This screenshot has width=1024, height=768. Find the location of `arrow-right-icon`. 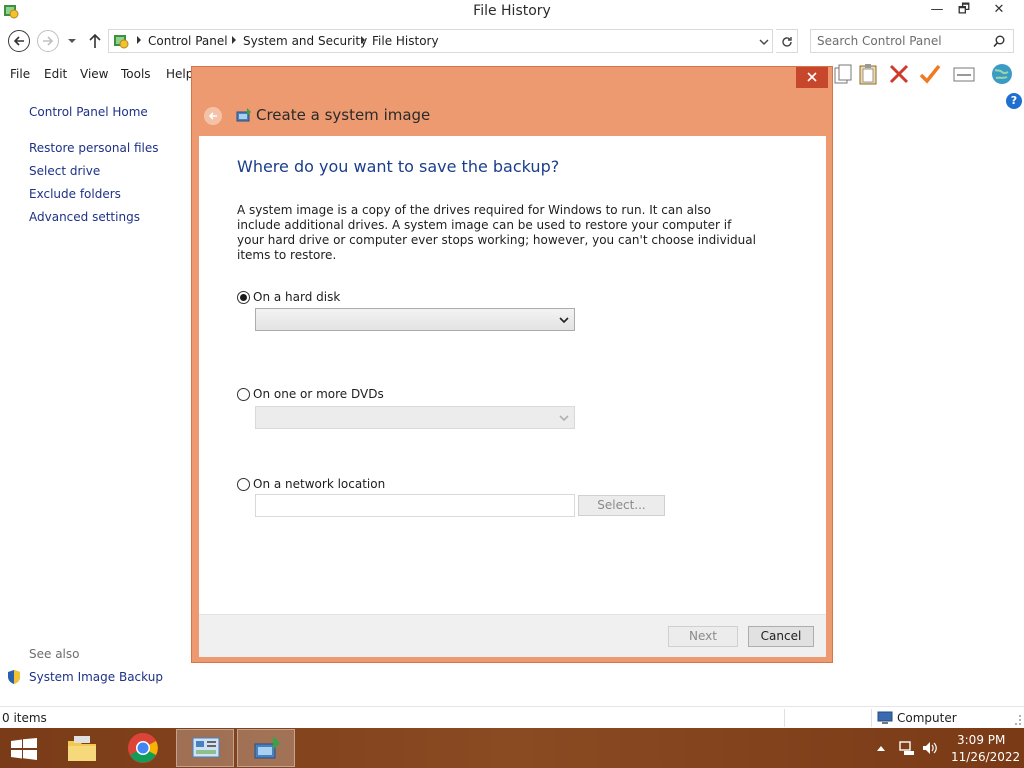

arrow-right-icon is located at coordinates (48, 41).